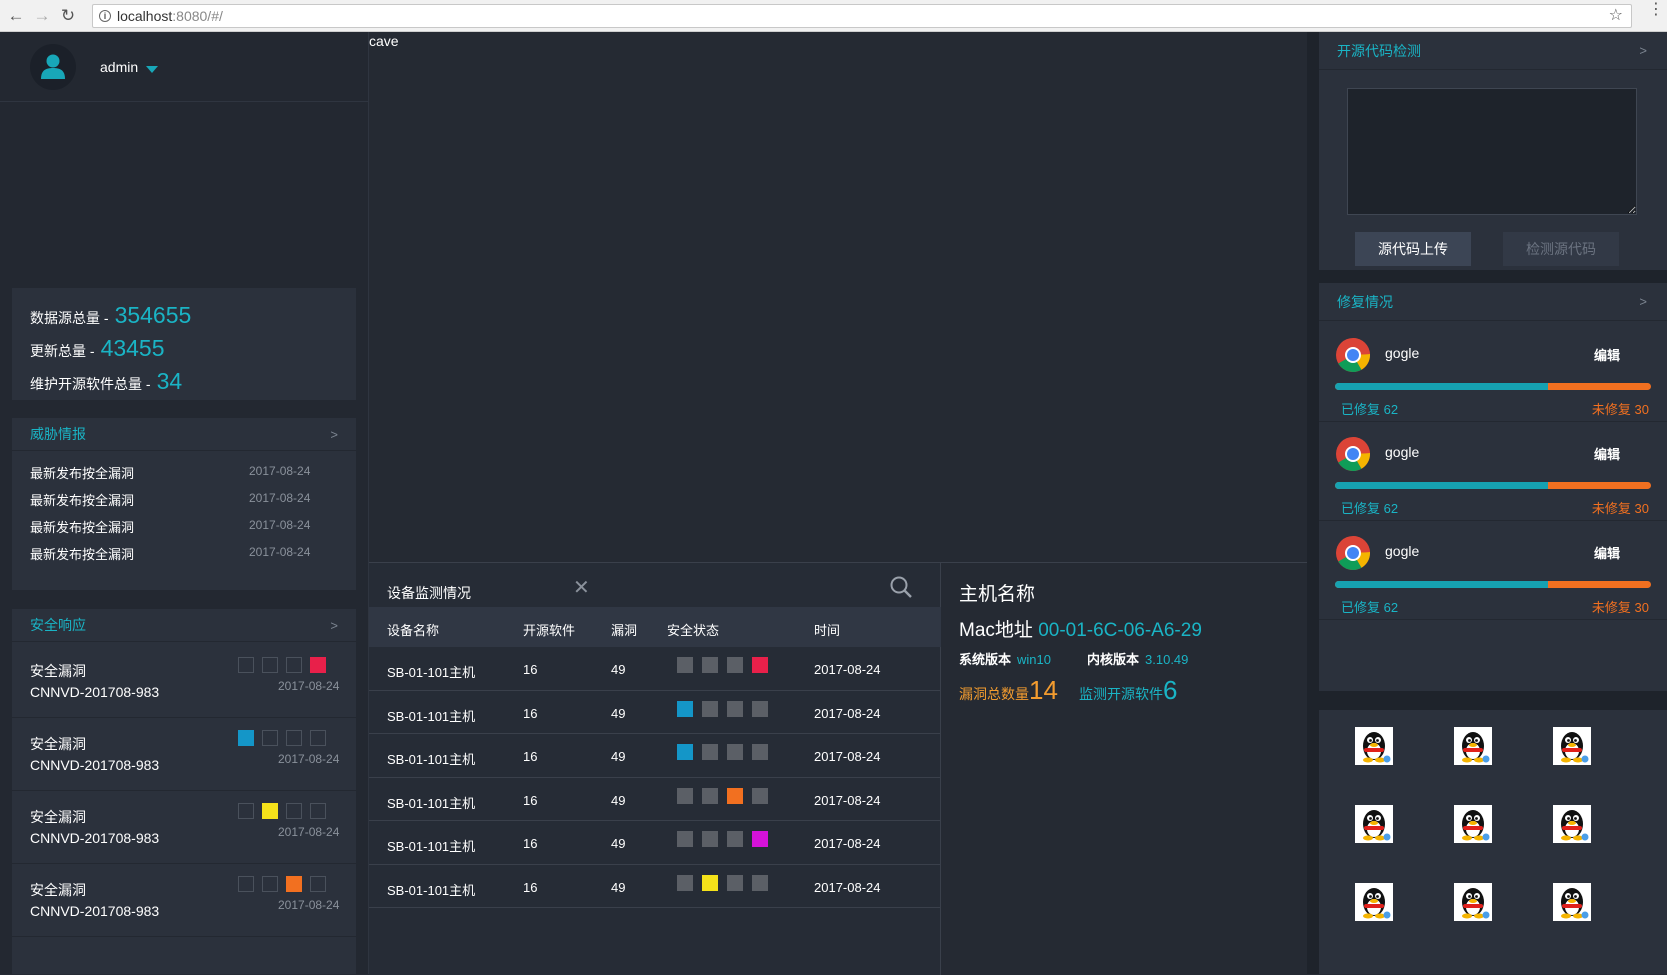 The width and height of the screenshot is (1667, 975). Describe the element at coordinates (309, 686) in the screenshot. I see `response-date: 2017-08-24` at that location.